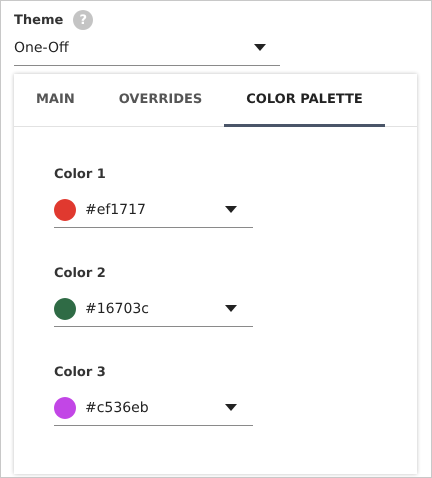 Image resolution: width=432 pixels, height=478 pixels. I want to click on tab: OVERRIDES, so click(160, 100).